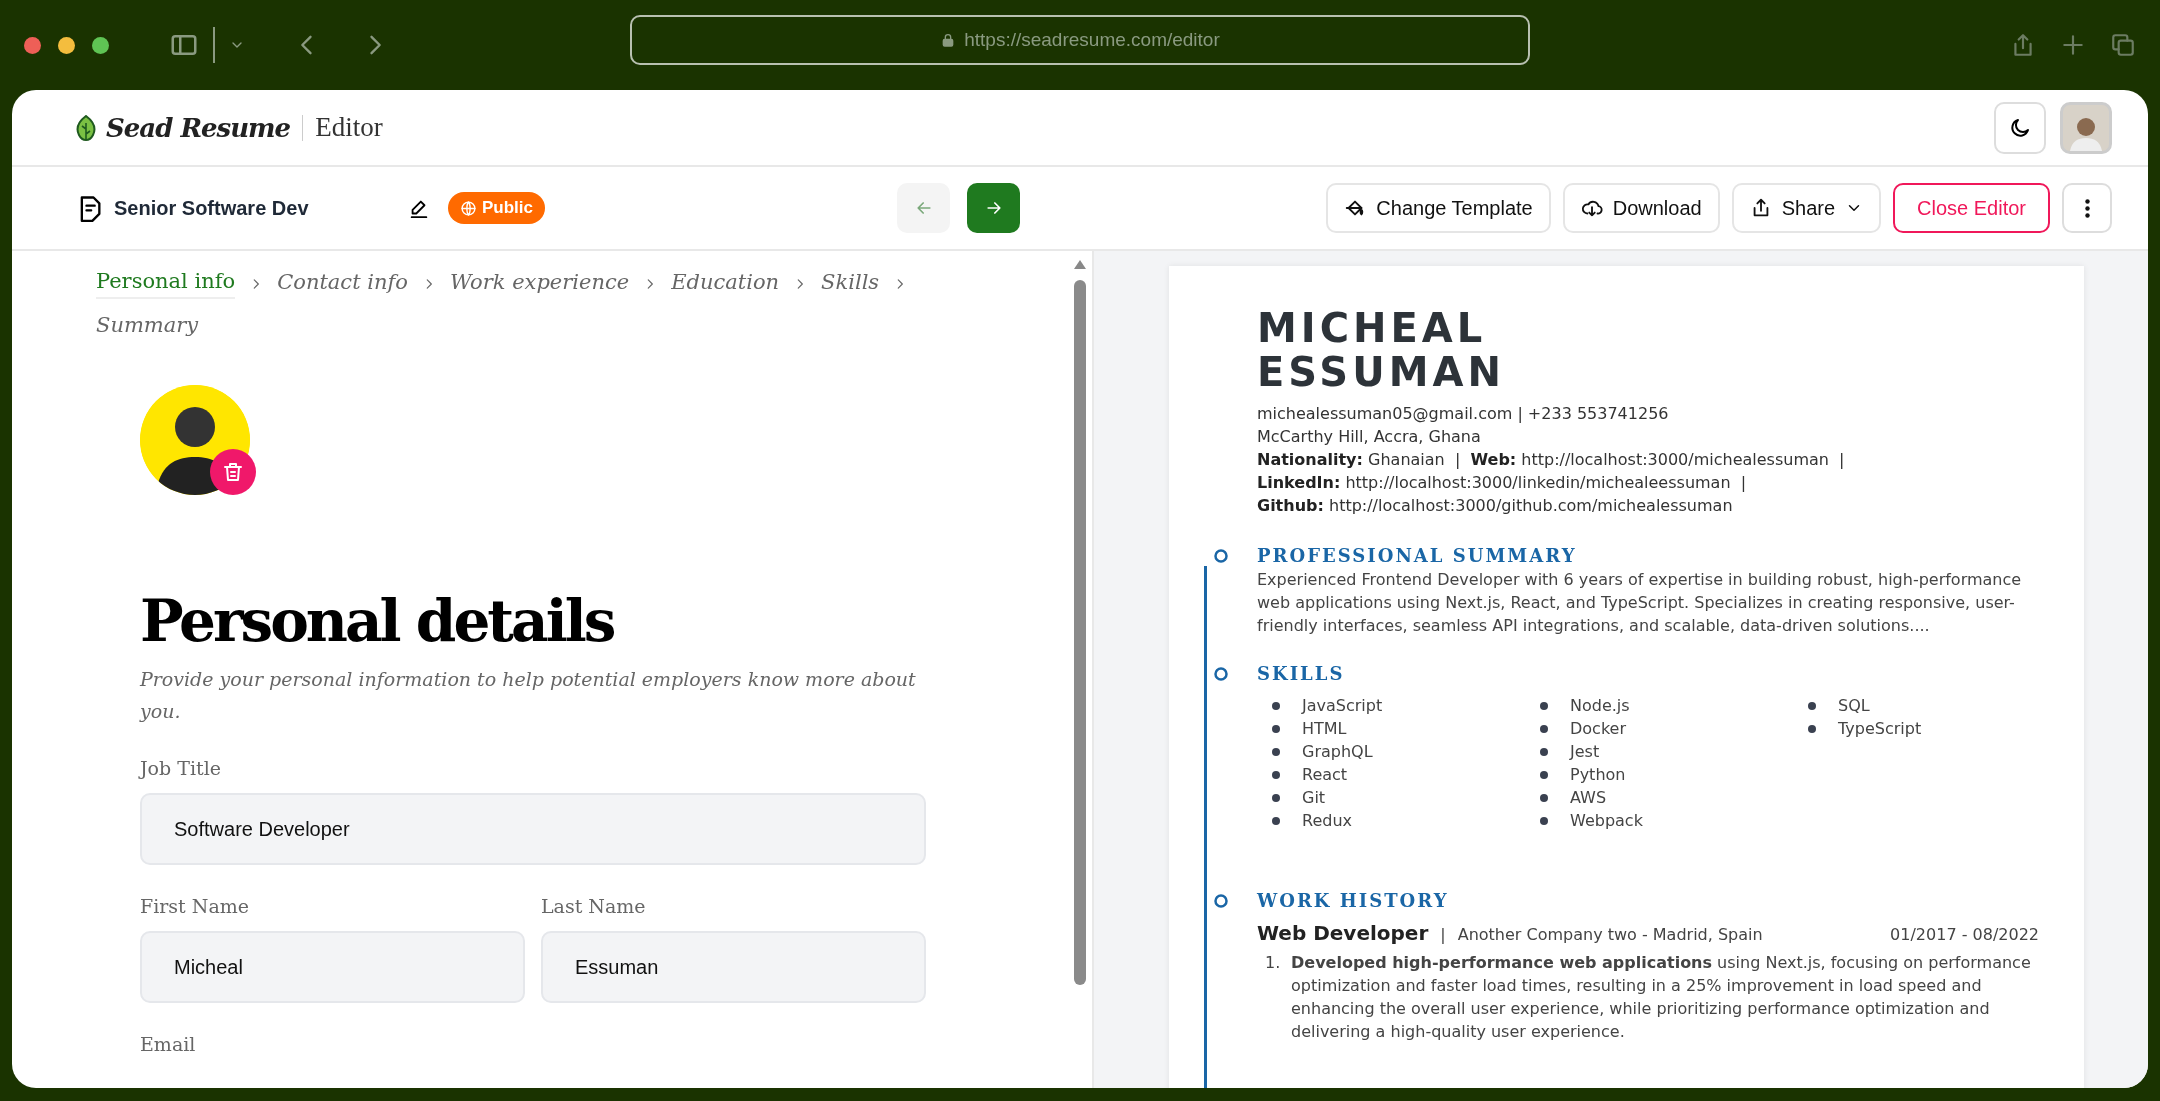 This screenshot has height=1101, width=2160. What do you see at coordinates (2020, 127) in the screenshot?
I see `theme-toggle-button` at bounding box center [2020, 127].